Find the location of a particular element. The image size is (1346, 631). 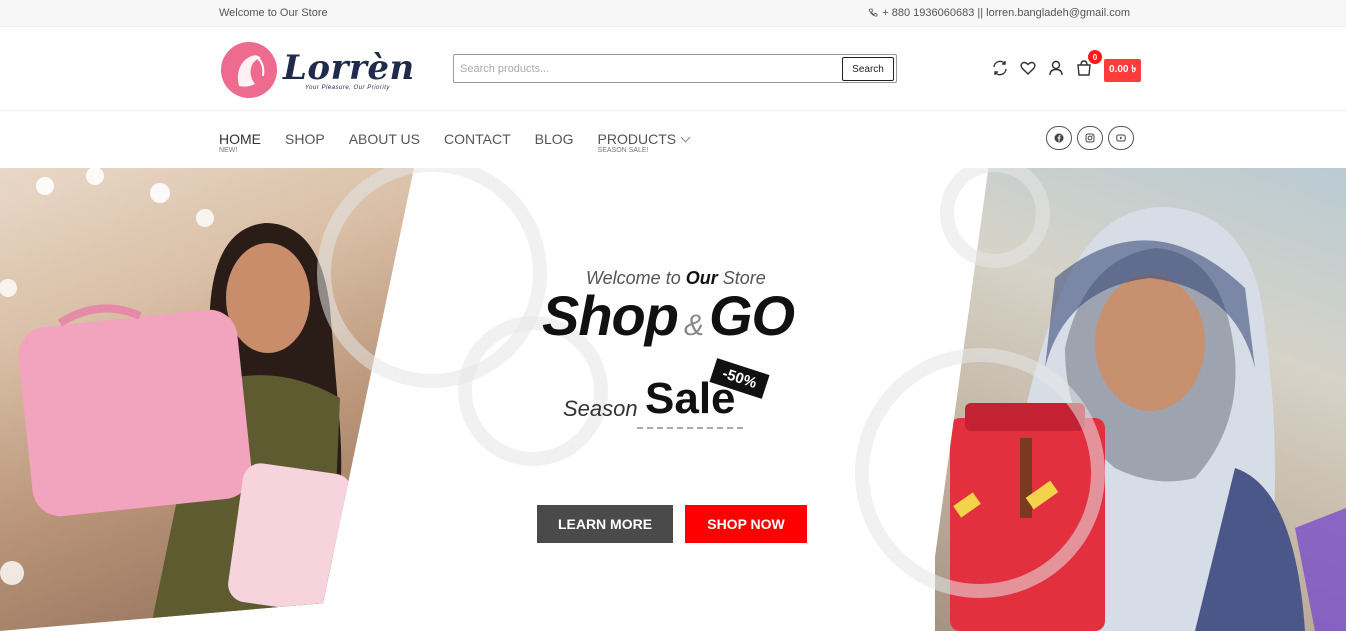

search-box: Search is located at coordinates (675, 68).